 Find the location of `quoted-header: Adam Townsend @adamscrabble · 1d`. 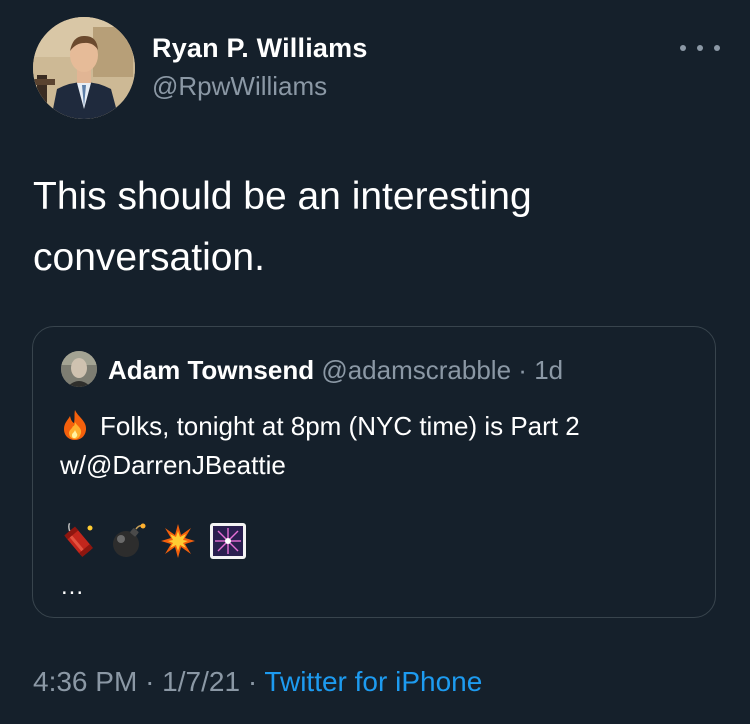

quoted-header: Adam Townsend @adamscrabble · 1d is located at coordinates (335, 370).